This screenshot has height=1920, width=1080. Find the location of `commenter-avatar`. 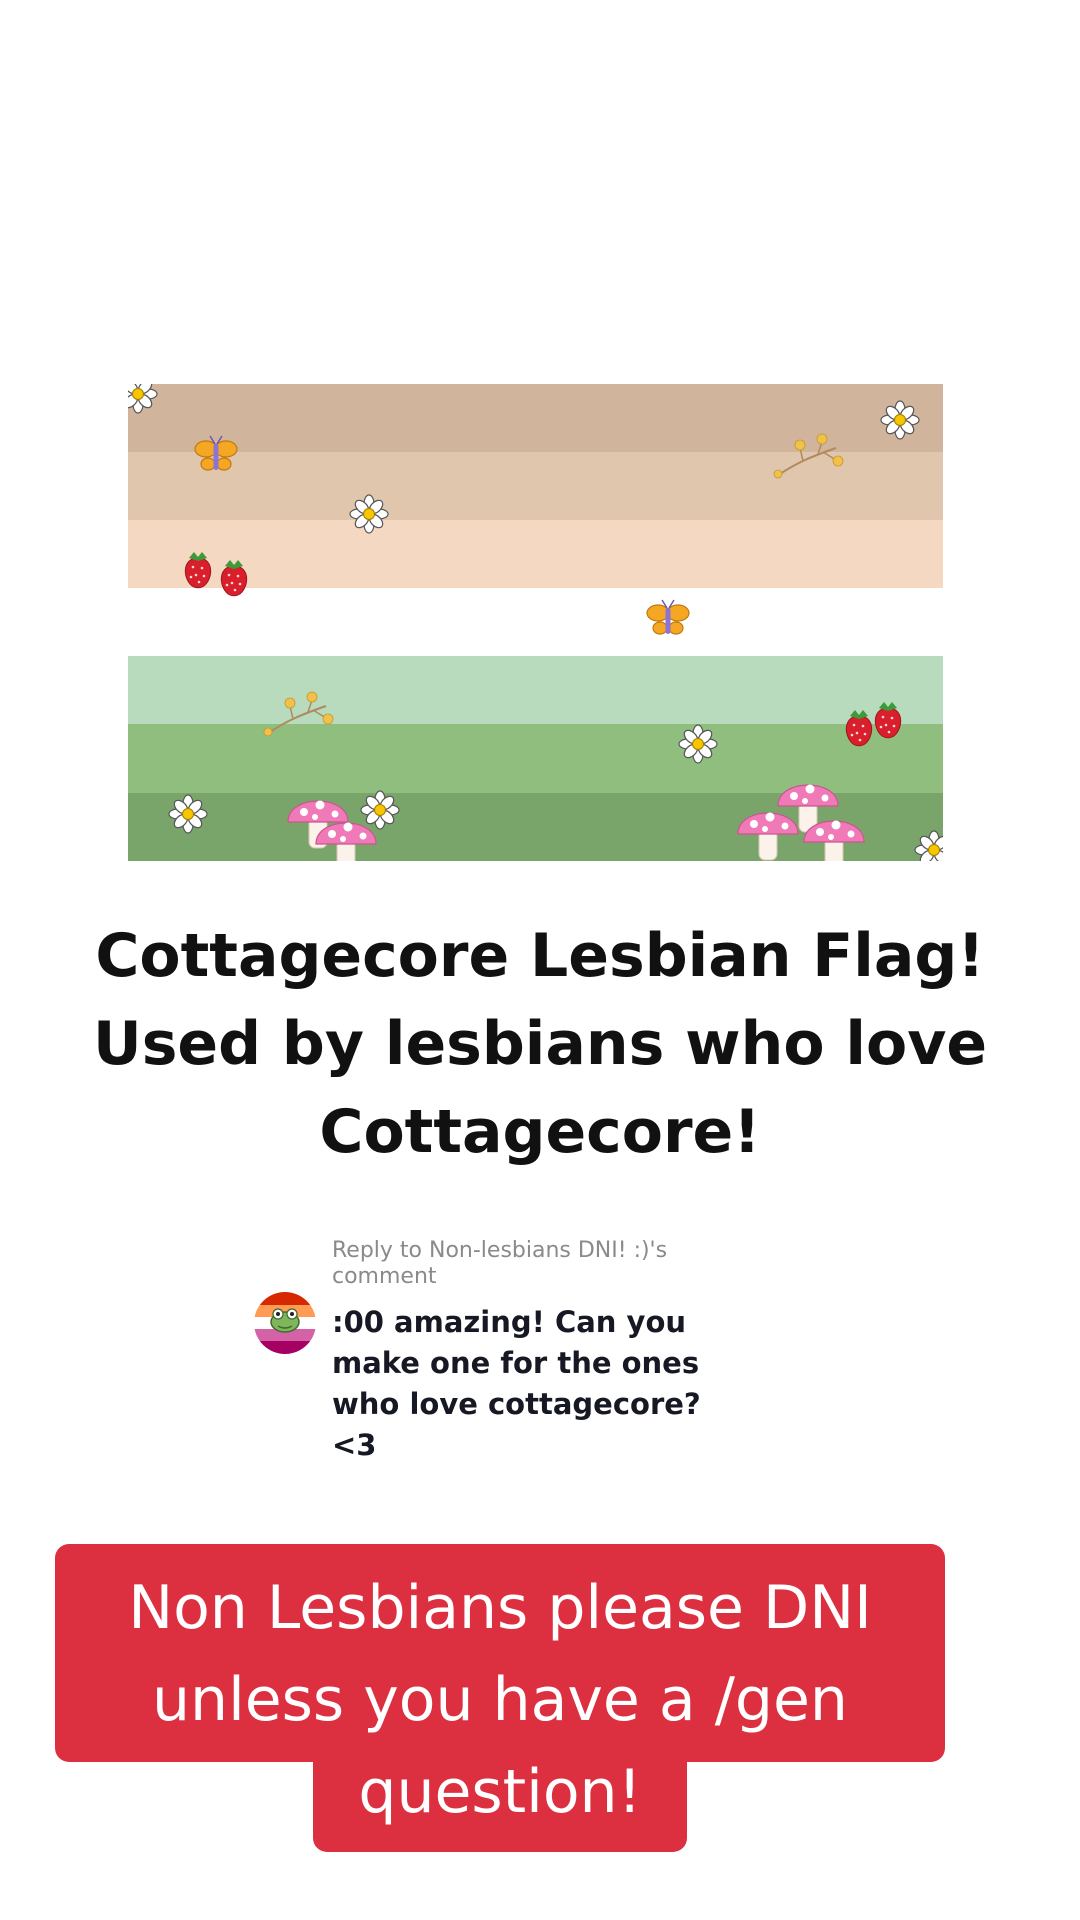

commenter-avatar is located at coordinates (285, 1323).